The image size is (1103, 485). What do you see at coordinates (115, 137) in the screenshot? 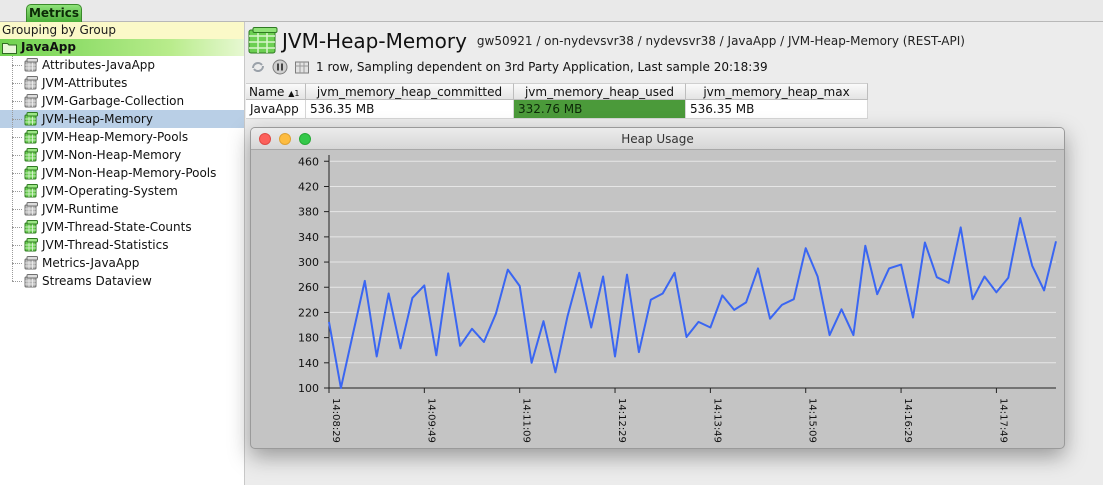
I see `tree-item-label: JVM-Heap-Memory-Pools` at bounding box center [115, 137].